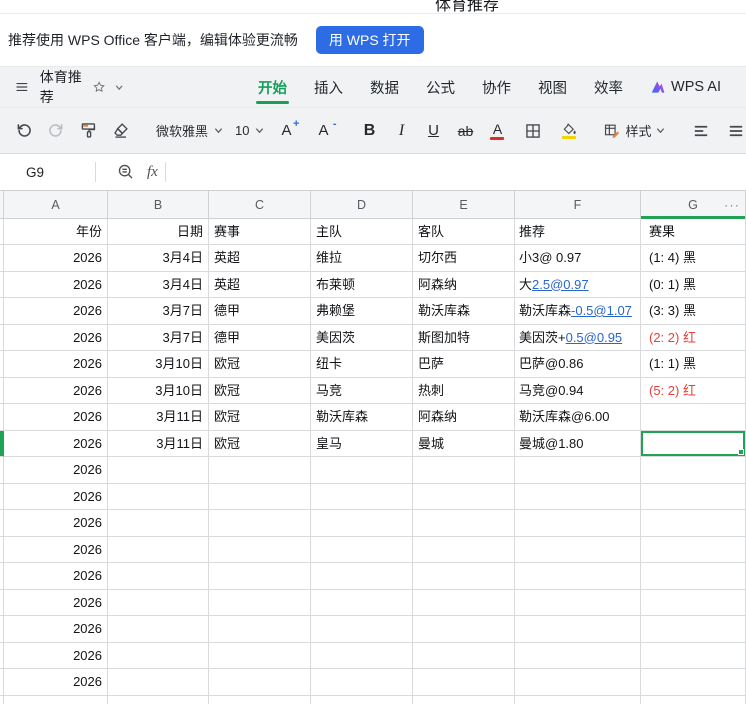  What do you see at coordinates (601, 310) in the screenshot?
I see `hyperlink: -0.5@1.07` at bounding box center [601, 310].